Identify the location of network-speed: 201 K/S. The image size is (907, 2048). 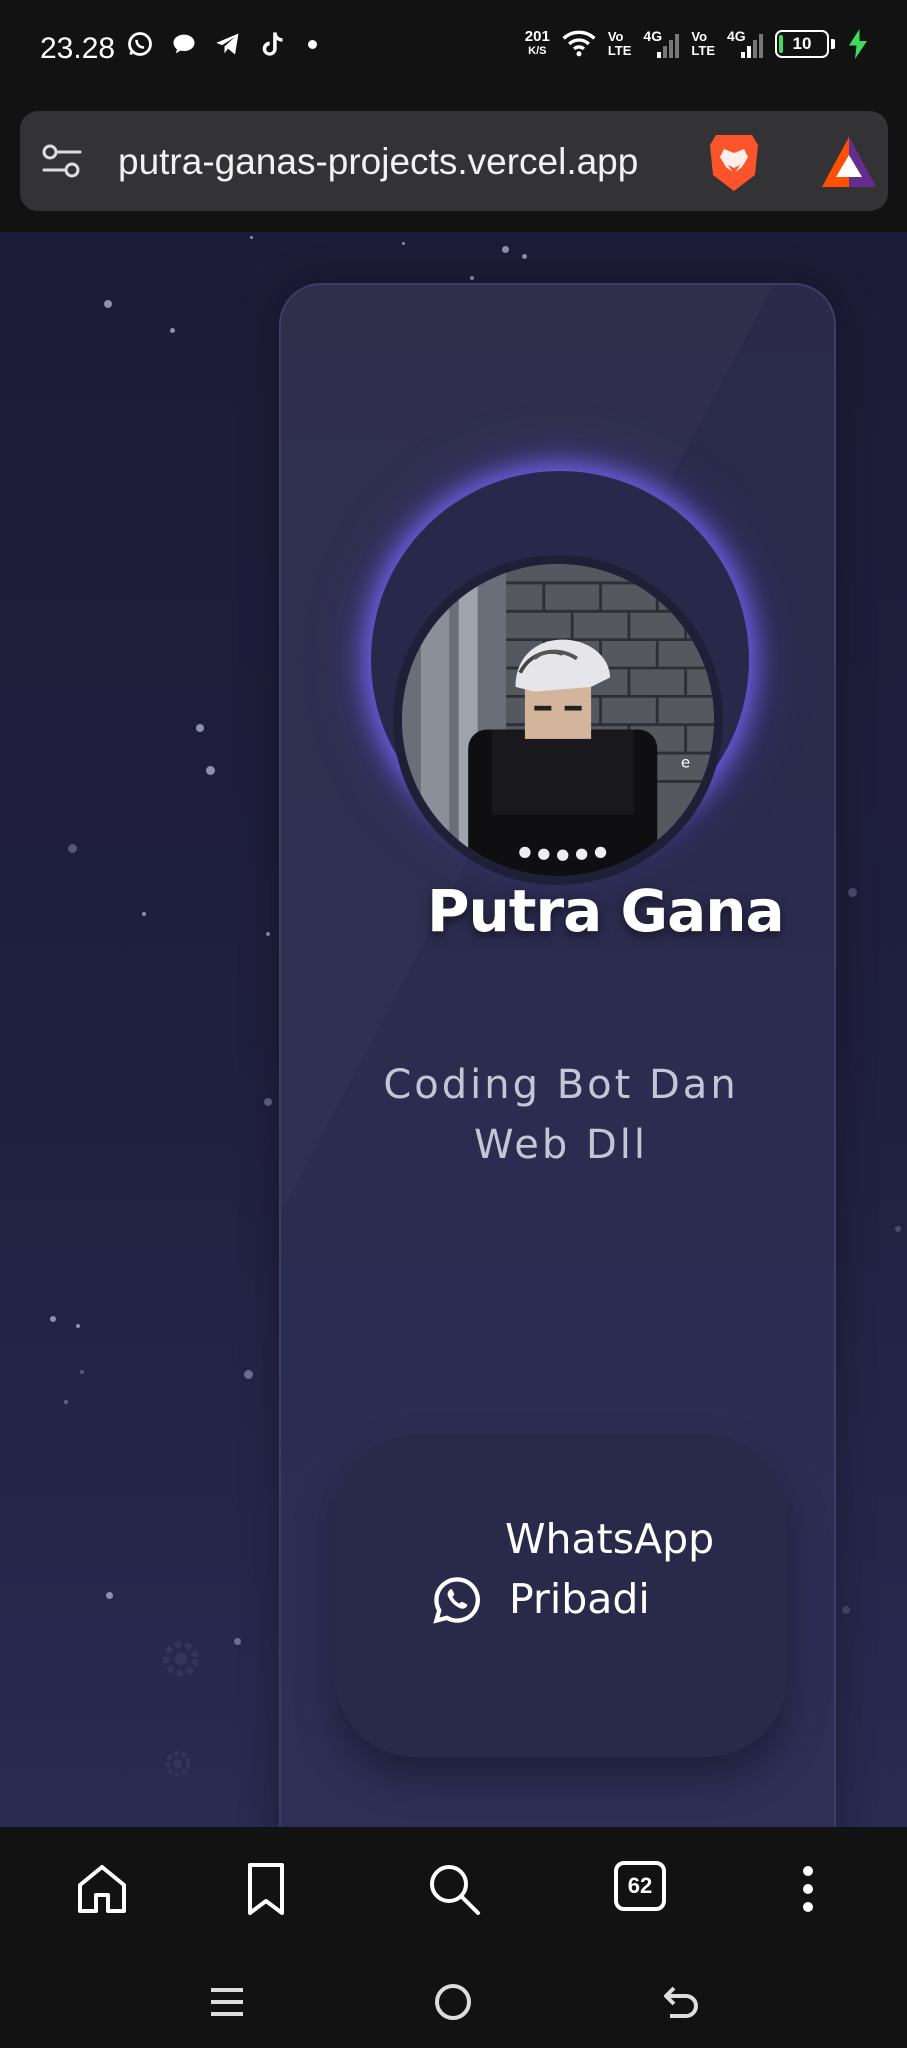
(537, 44).